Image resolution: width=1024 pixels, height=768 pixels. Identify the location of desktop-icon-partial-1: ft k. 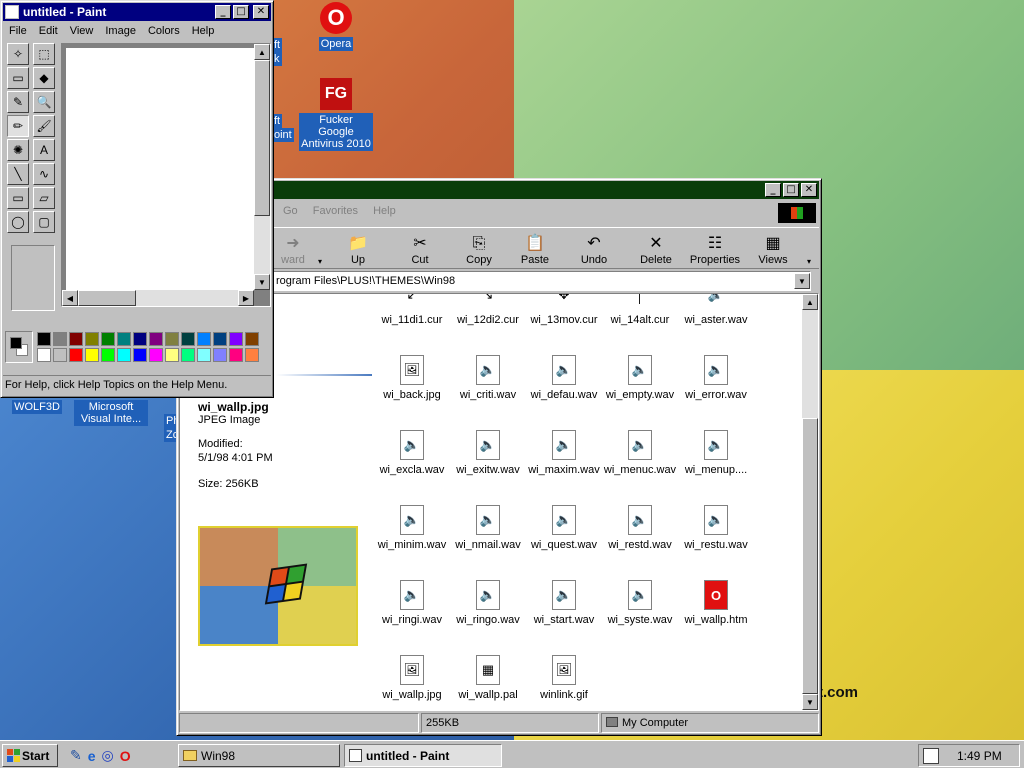
(280, 52).